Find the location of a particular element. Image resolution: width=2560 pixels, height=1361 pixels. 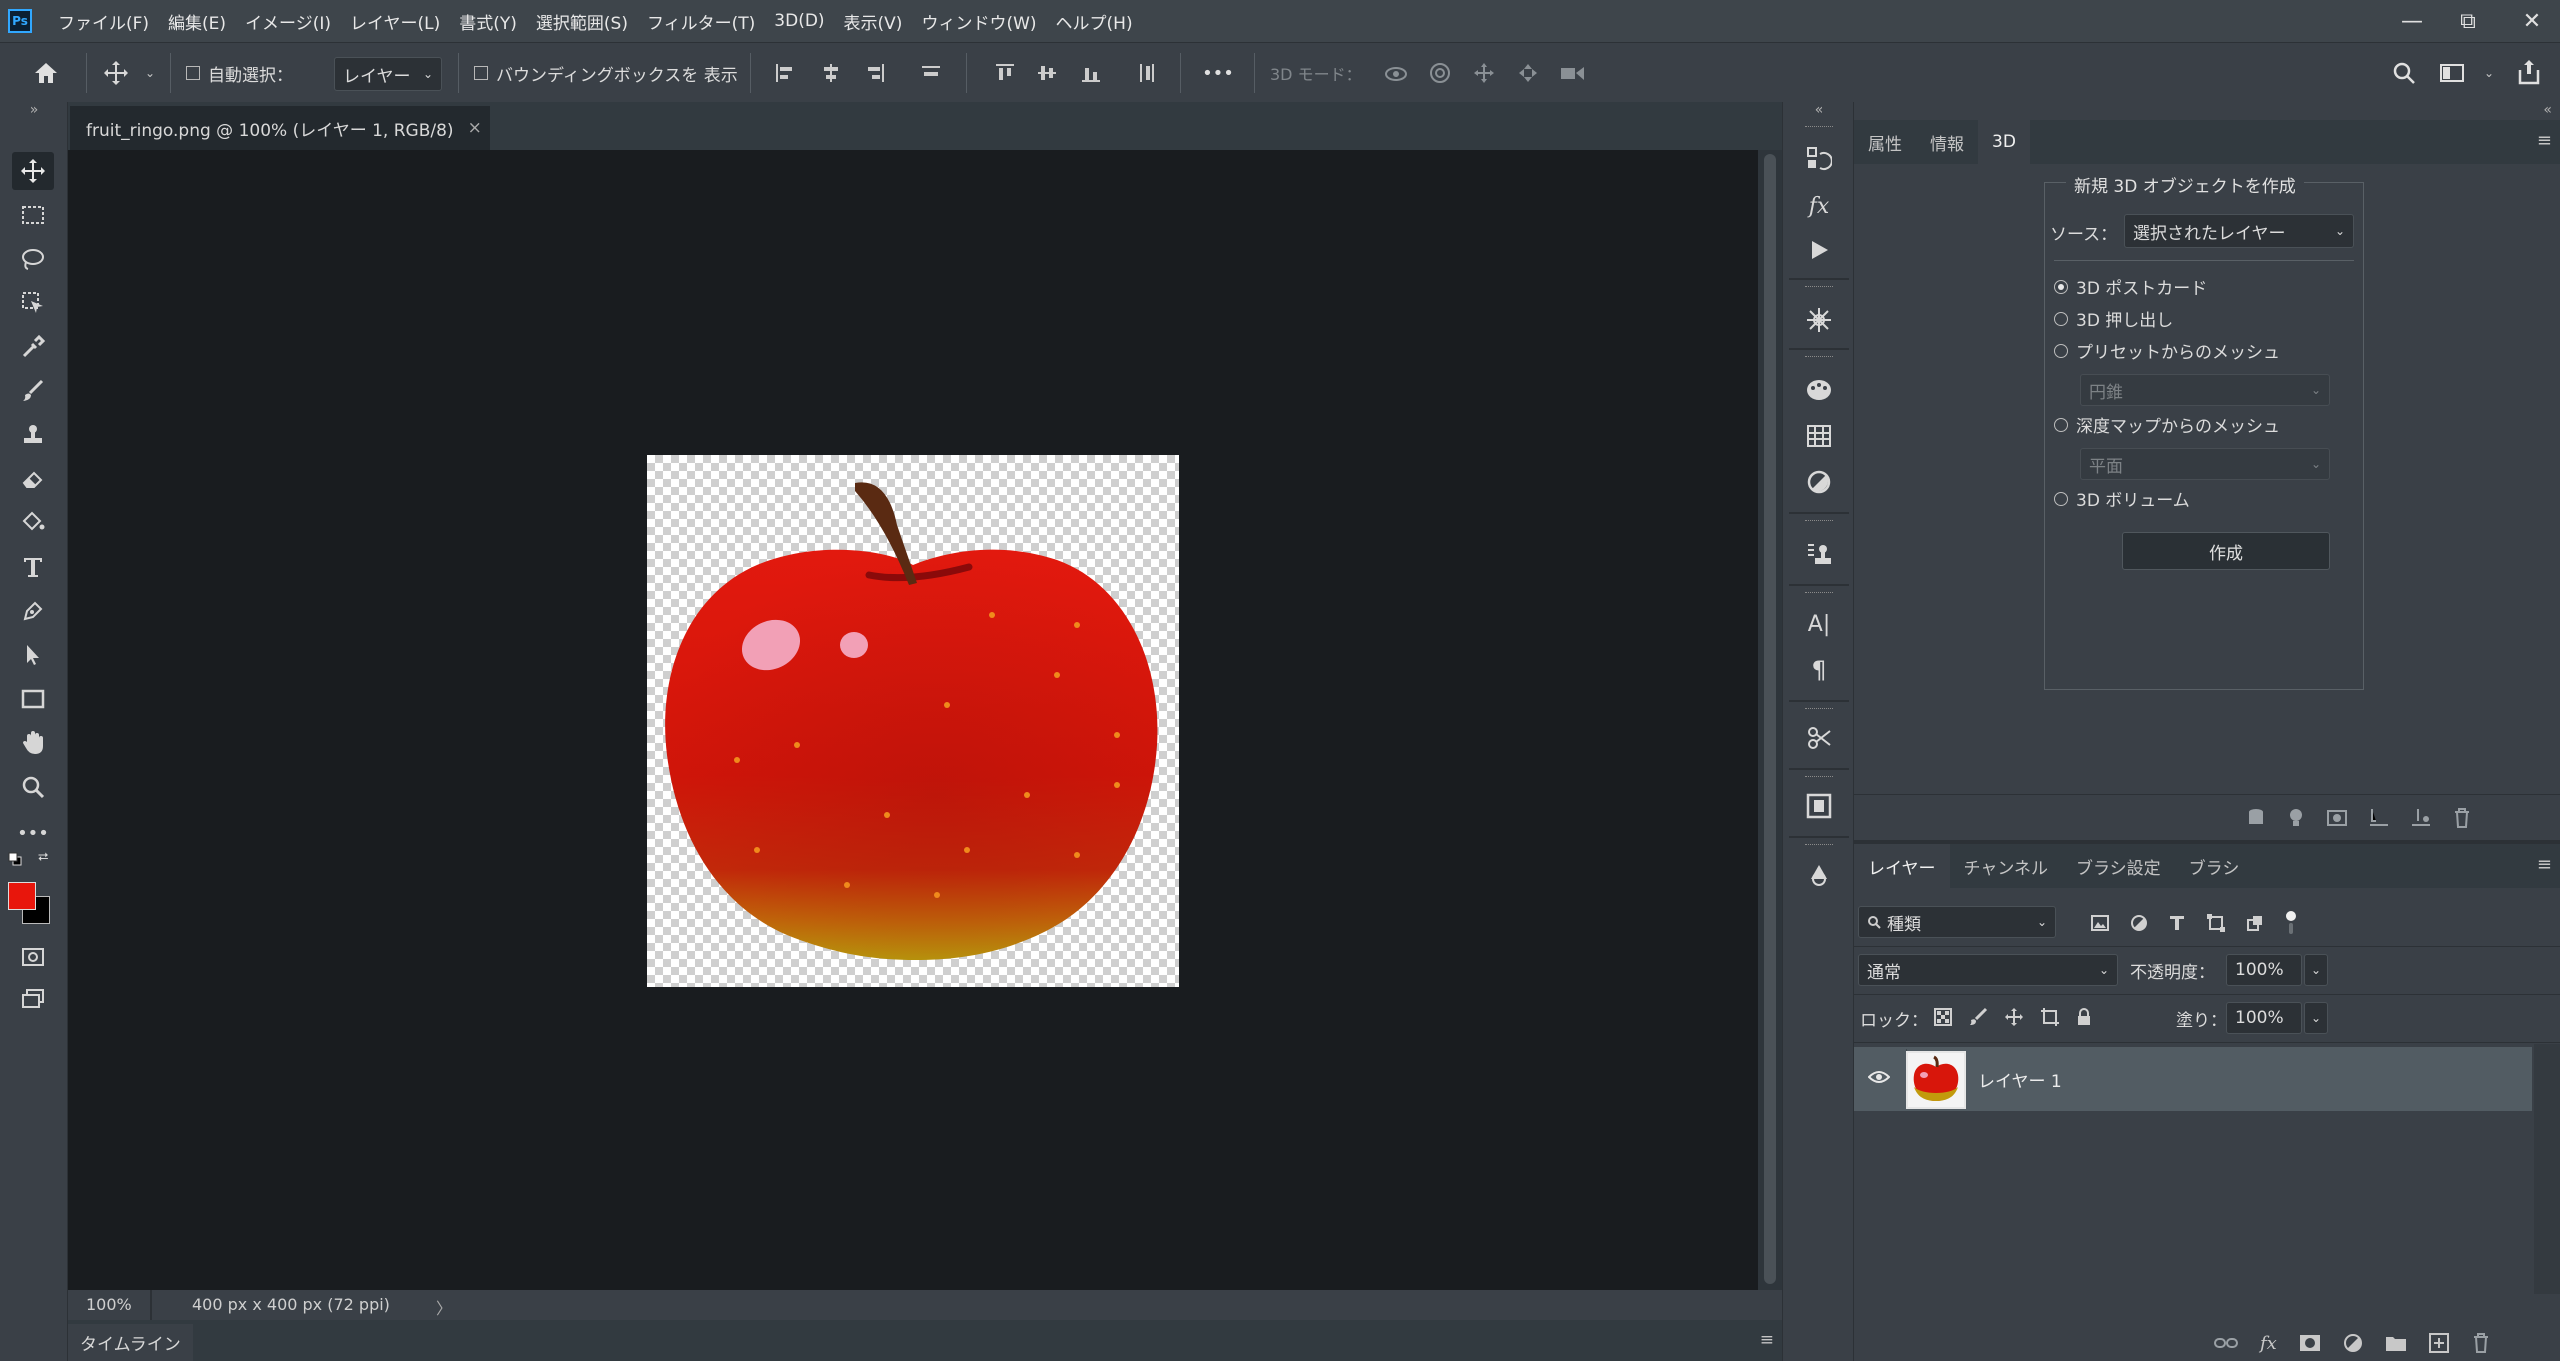

align-left-icon is located at coordinates (785, 73).